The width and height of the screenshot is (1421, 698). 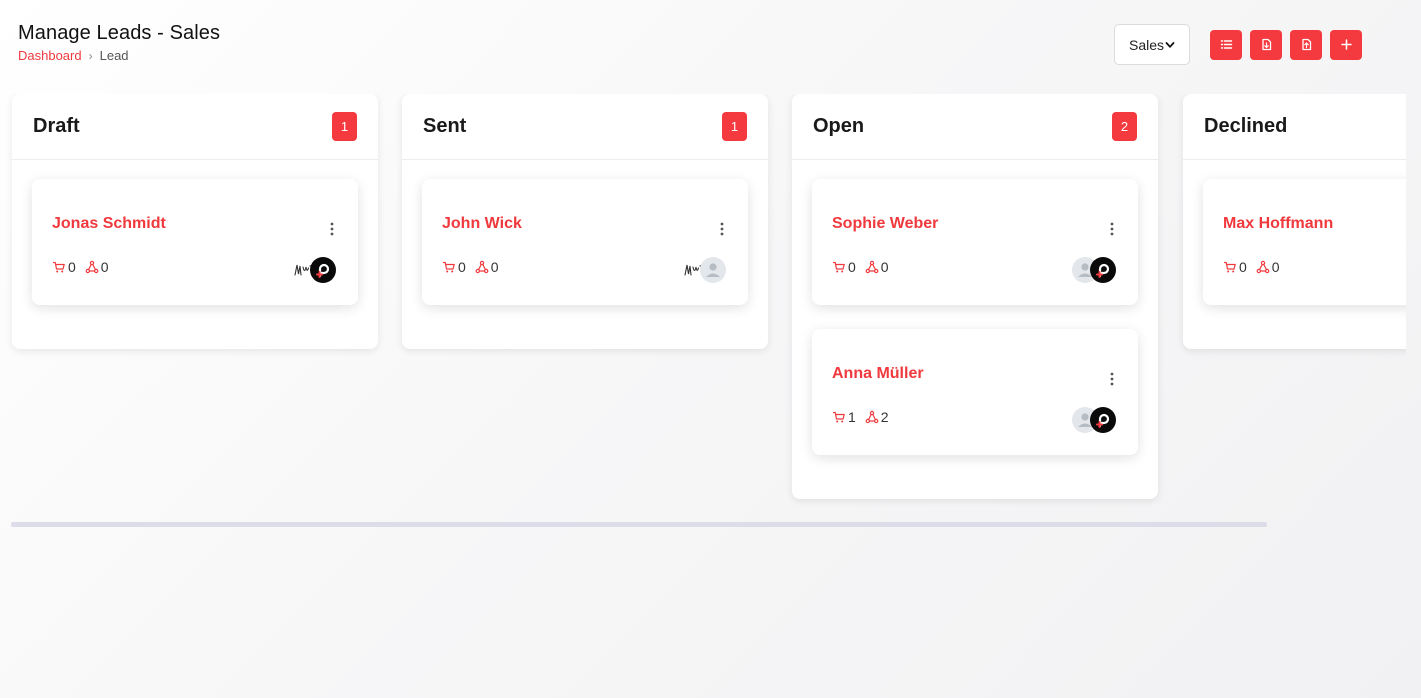 What do you see at coordinates (1124, 126) in the screenshot?
I see `column-count-badge: 2` at bounding box center [1124, 126].